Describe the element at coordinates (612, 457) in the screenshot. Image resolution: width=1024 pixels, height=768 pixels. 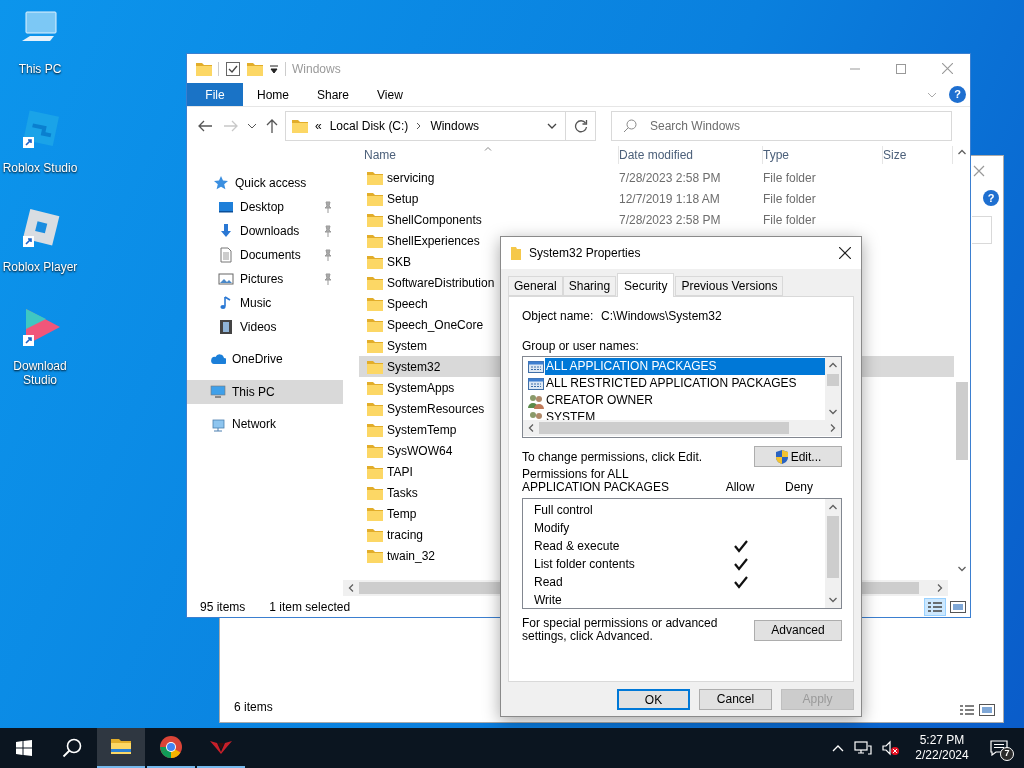
I see `hint-text: To change permissions, click Edit.` at that location.